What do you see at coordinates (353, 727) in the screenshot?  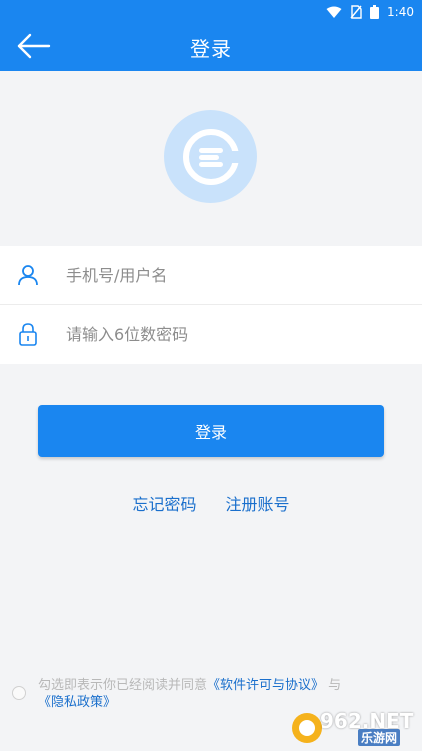 I see `watermark: 962.NET 乐游网` at bounding box center [353, 727].